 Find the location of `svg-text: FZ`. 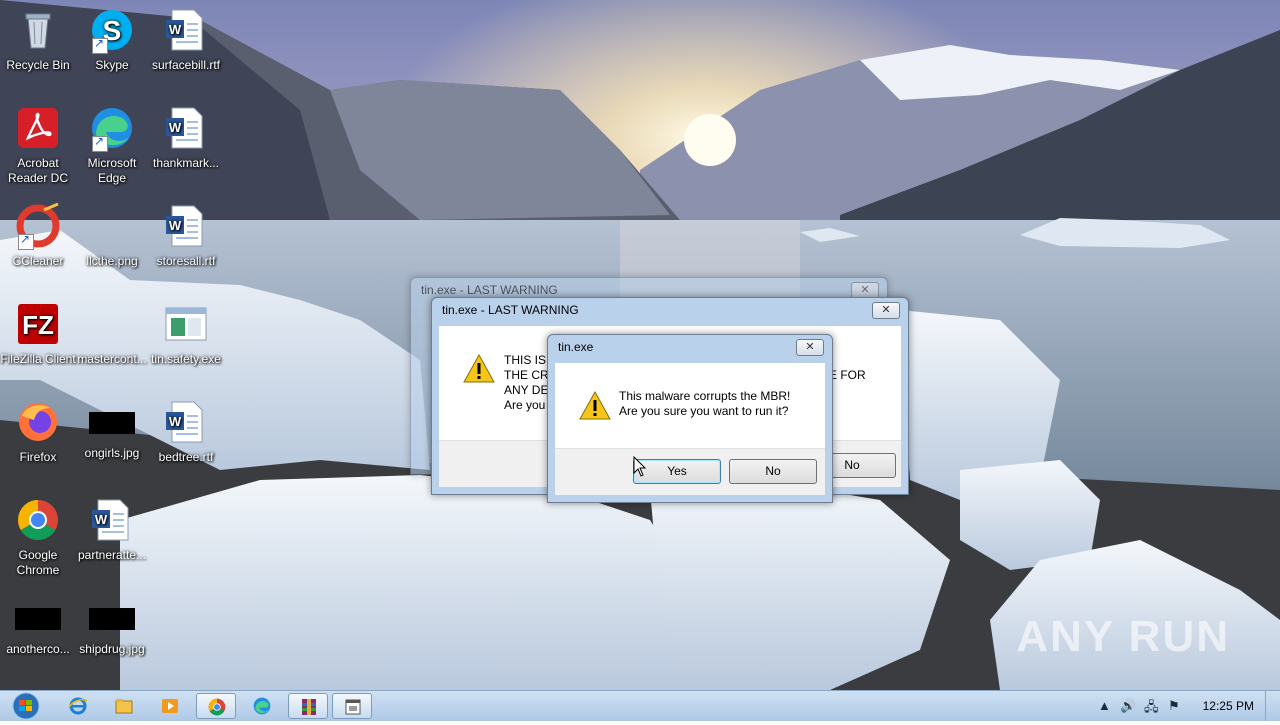

svg-text: FZ is located at coordinates (38, 325).